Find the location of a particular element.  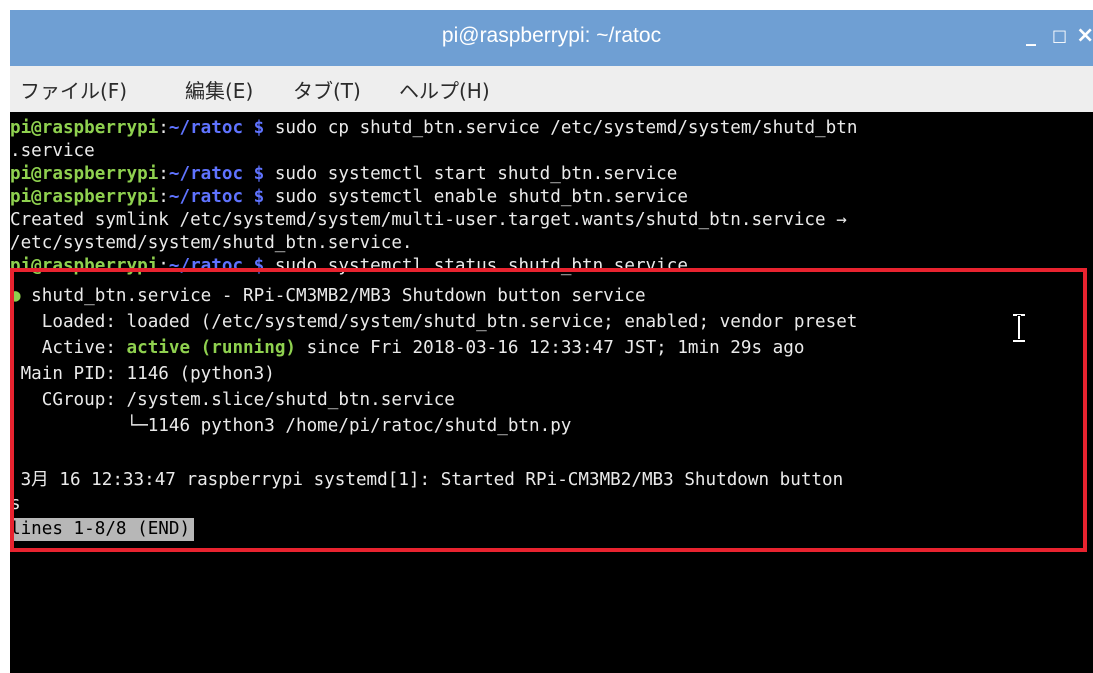

maximize-icon: □ is located at coordinates (1059, 35).